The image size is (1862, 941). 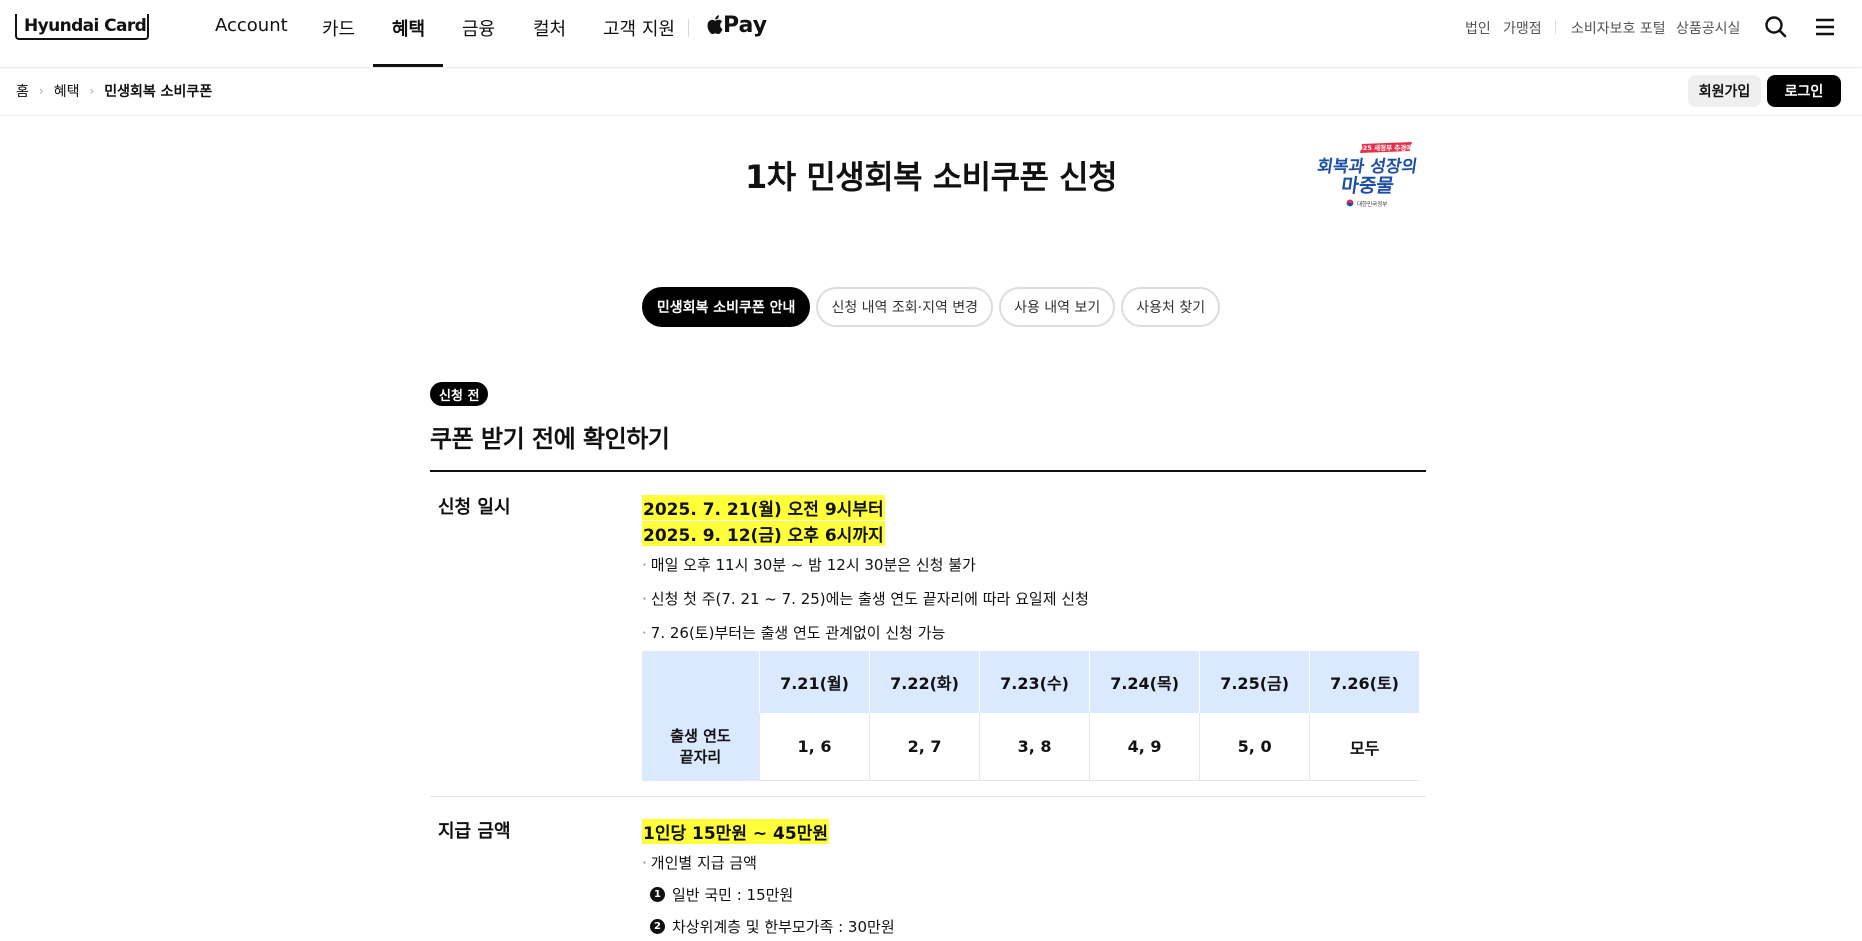 I want to click on section-title: 쿠폰 받기 전에 확인하기, so click(x=550, y=439).